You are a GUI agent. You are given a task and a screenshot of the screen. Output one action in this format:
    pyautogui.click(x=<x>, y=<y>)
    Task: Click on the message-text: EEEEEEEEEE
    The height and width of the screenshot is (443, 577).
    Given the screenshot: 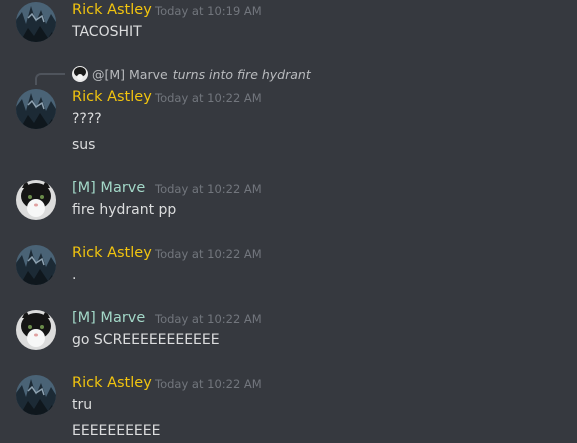 What is the action you would take?
    pyautogui.click(x=116, y=431)
    